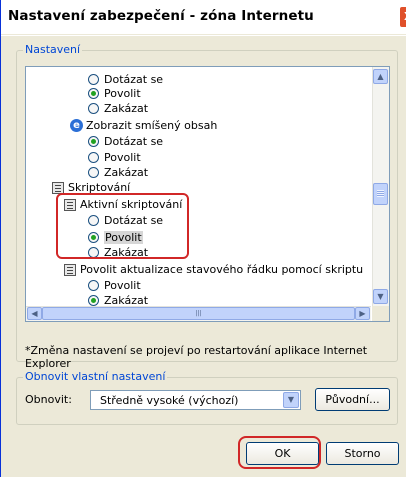 The height and width of the screenshot is (477, 406). I want to click on scroll-down-button: ▼, so click(380, 296).